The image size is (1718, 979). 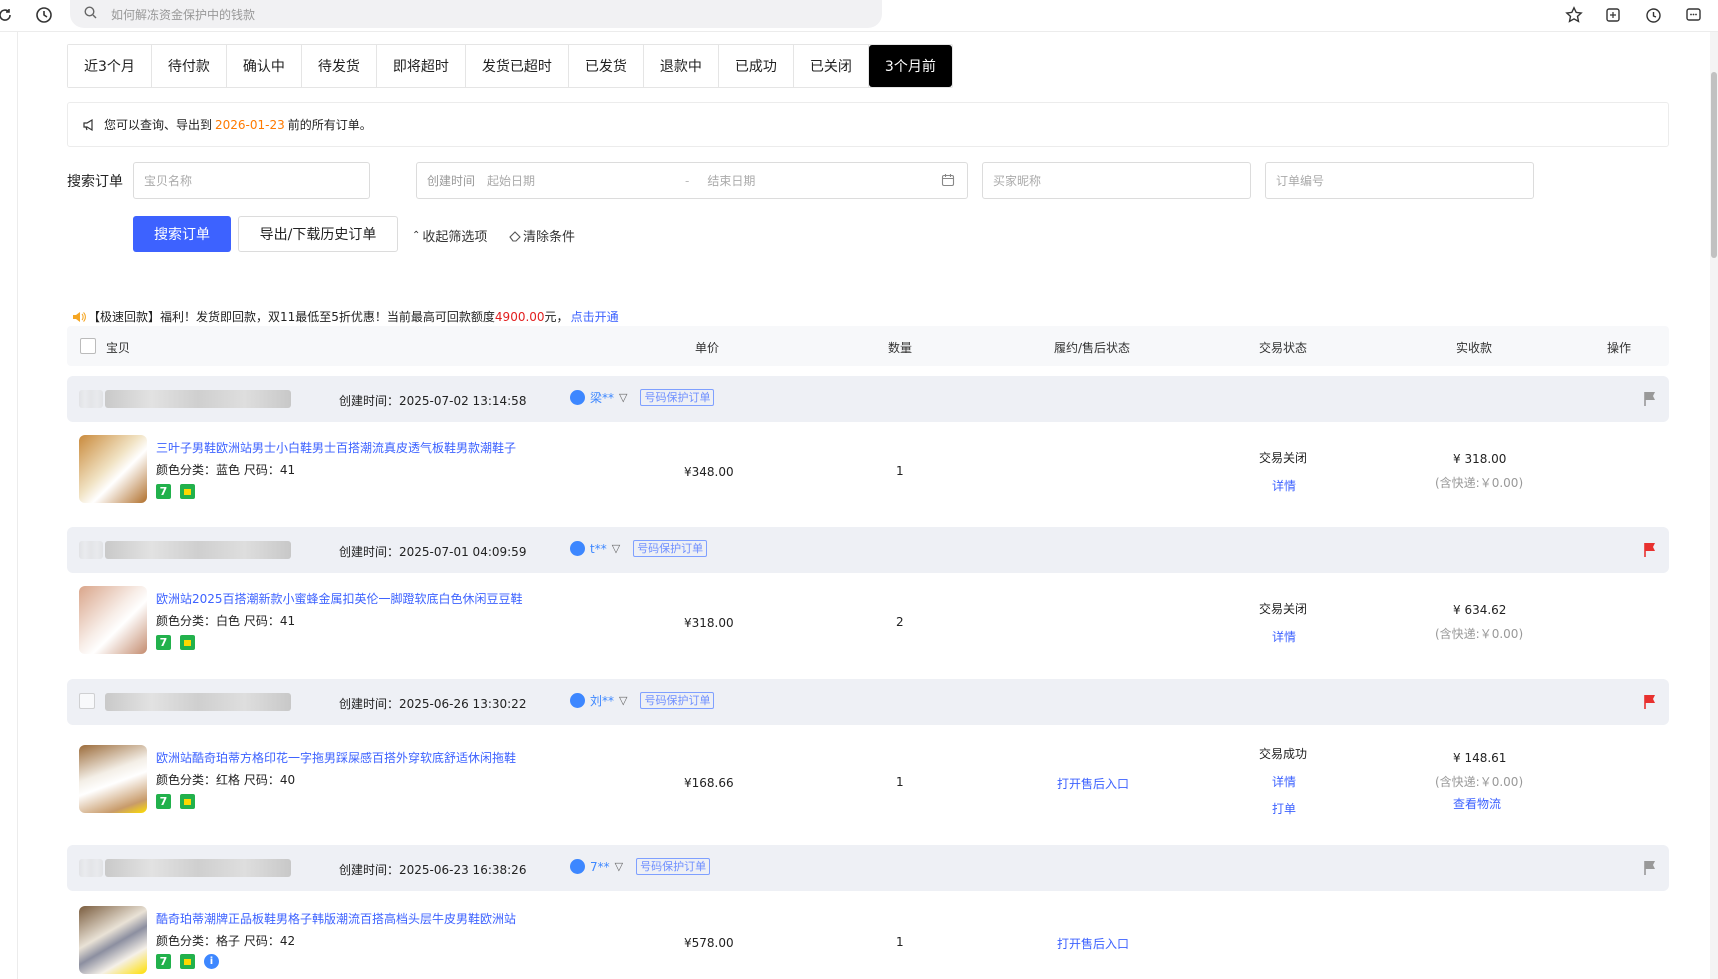 What do you see at coordinates (187, 961) in the screenshot?
I see `service-badges: 7 i` at bounding box center [187, 961].